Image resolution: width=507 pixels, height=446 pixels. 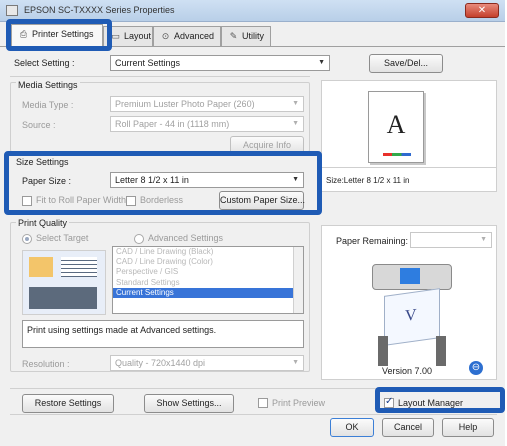 What do you see at coordinates (79, 267) in the screenshot?
I see `text-document-icon` at bounding box center [79, 267].